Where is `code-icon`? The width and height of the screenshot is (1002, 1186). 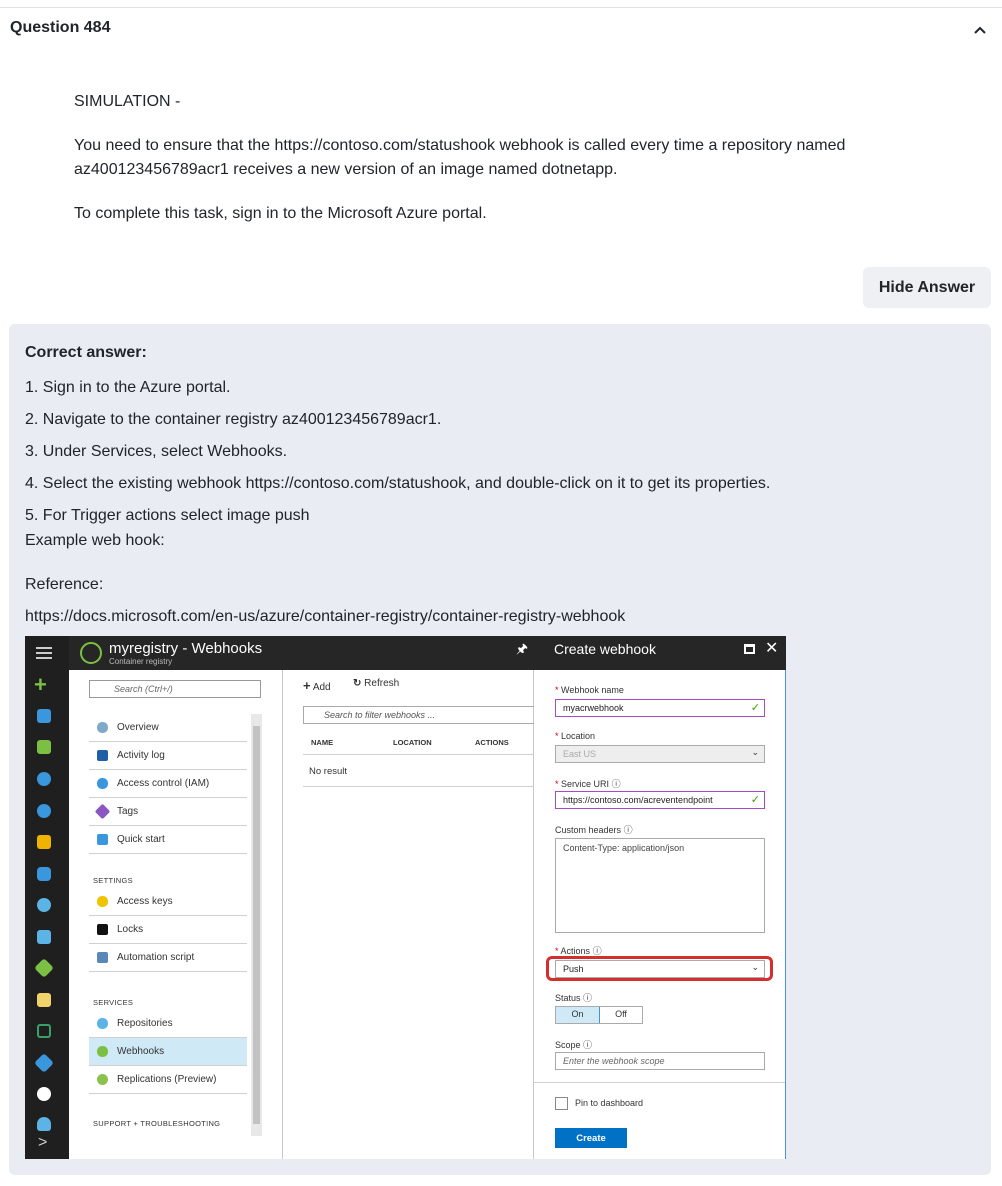 code-icon is located at coordinates (44, 1031).